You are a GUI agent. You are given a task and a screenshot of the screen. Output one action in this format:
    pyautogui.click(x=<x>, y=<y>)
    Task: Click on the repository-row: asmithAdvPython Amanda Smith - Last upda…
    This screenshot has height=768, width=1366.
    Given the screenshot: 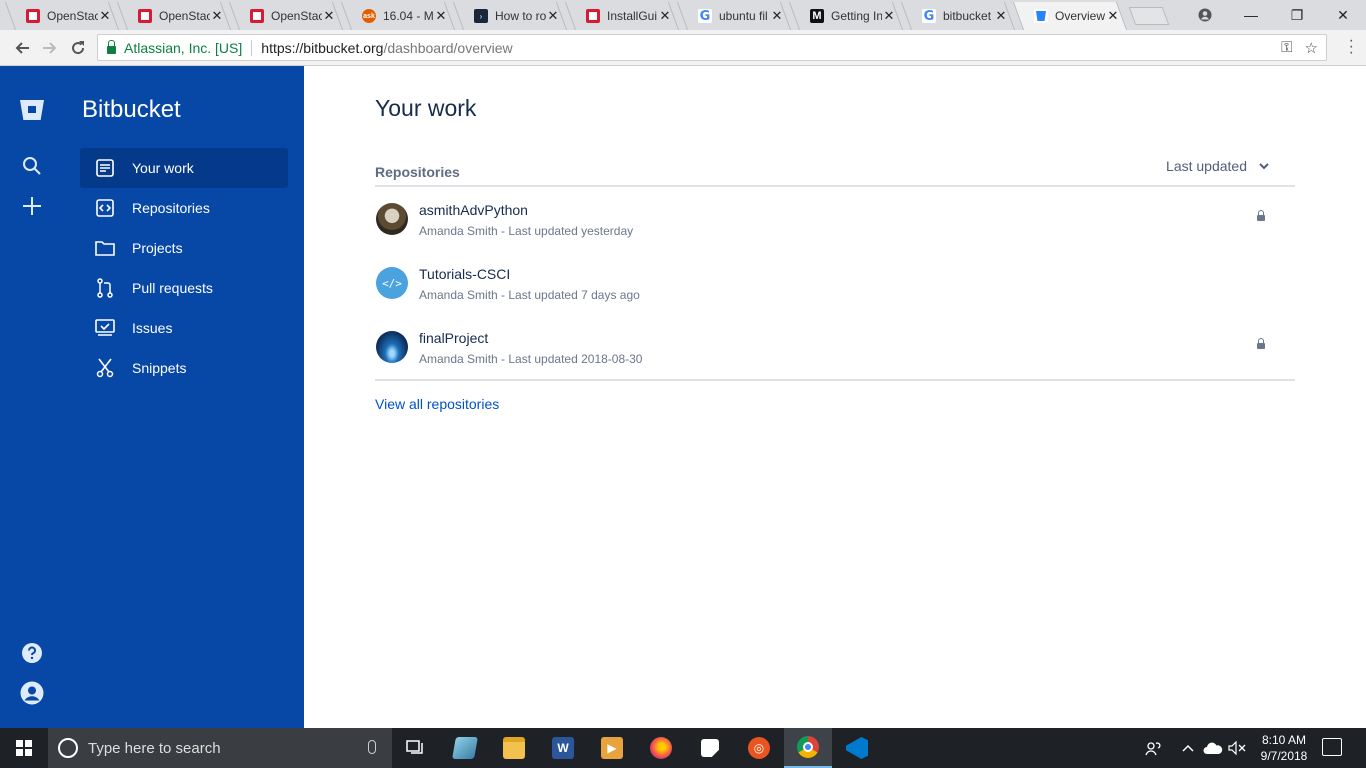 What is the action you would take?
    pyautogui.click(x=835, y=219)
    